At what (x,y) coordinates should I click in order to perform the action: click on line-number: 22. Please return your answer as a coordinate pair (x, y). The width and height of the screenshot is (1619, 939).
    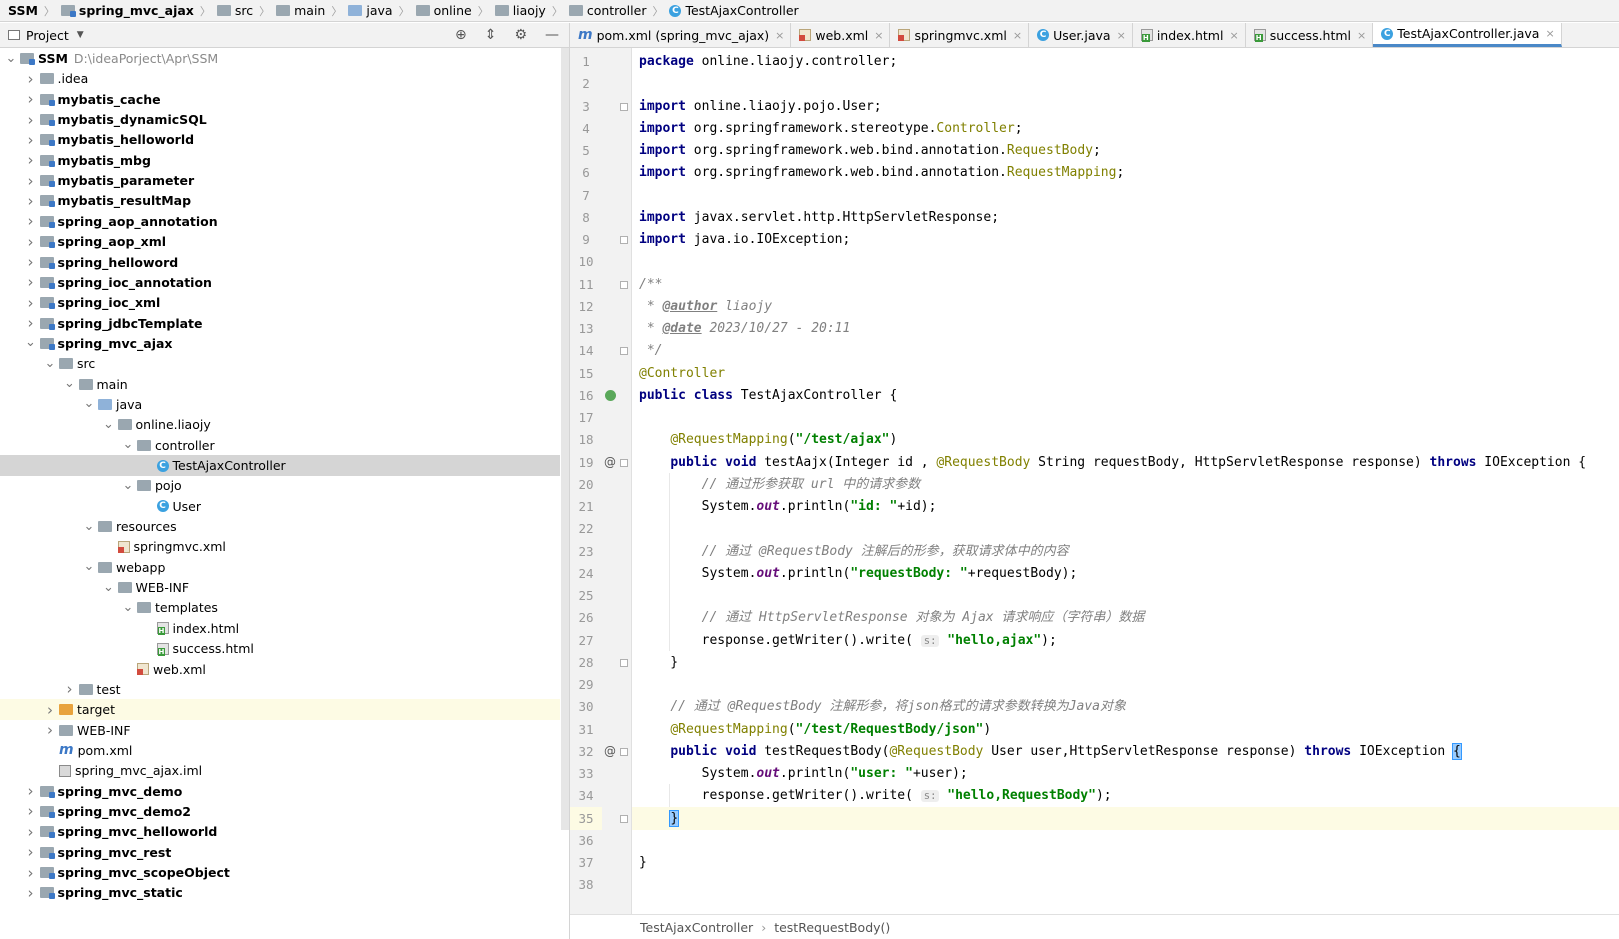
    Looking at the image, I should click on (586, 528).